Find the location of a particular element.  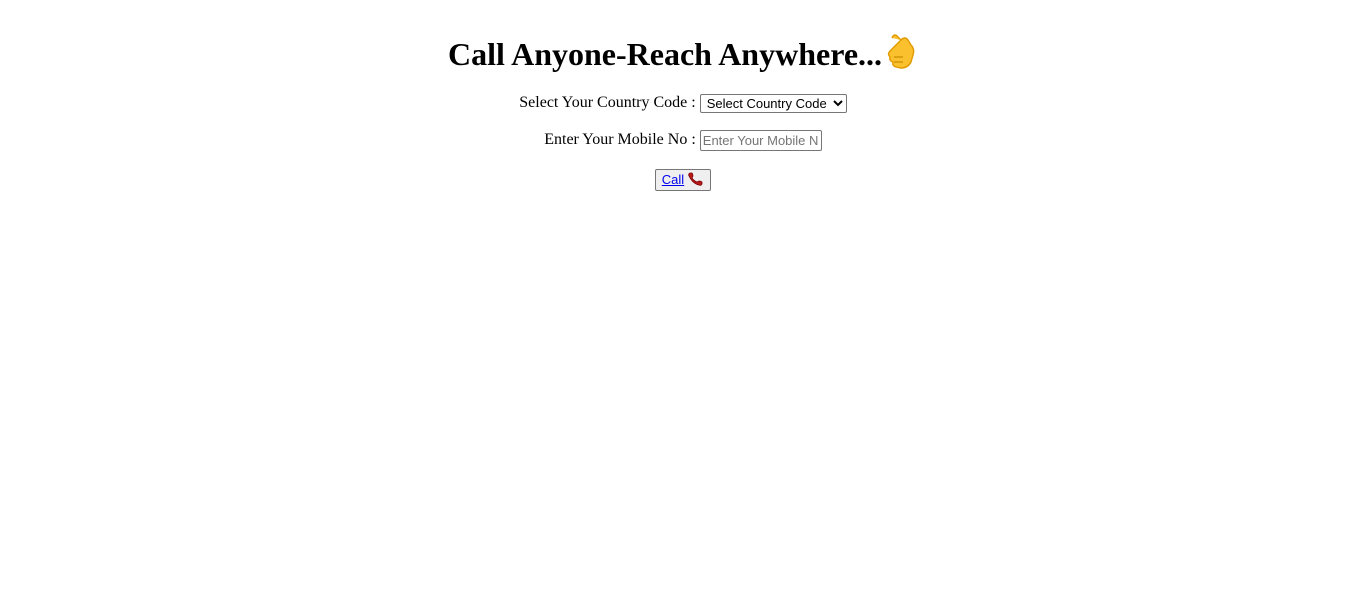

call-button: Call is located at coordinates (683, 180).